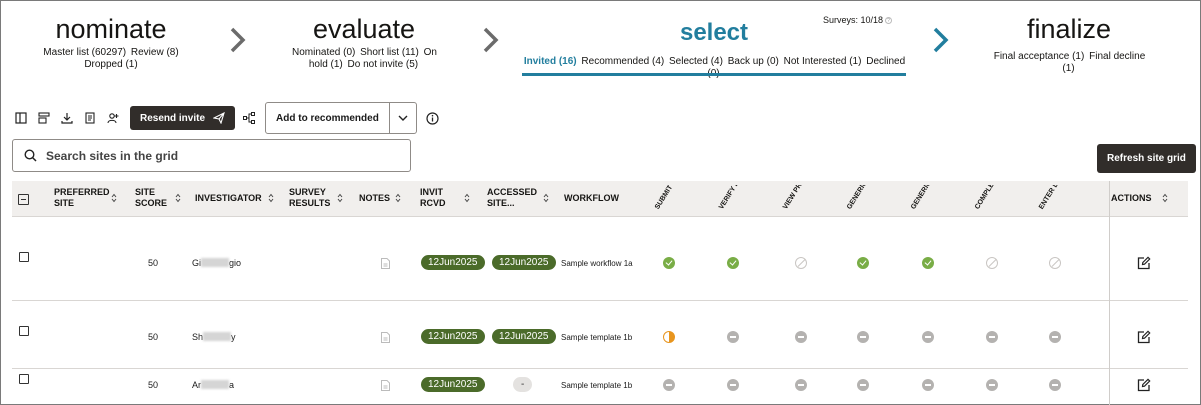 The height and width of the screenshot is (405, 1201). I want to click on select-all-checkbox, so click(23, 199).